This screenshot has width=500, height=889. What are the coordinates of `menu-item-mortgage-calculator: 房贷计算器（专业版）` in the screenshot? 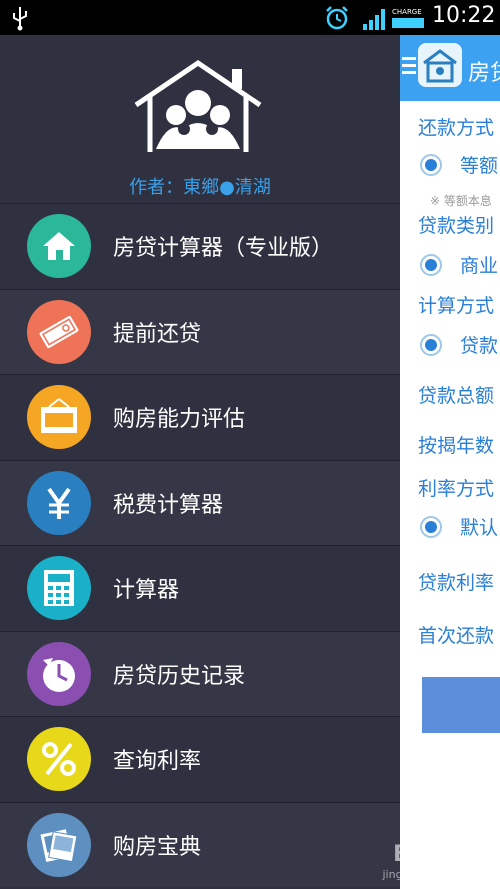 It's located at (200, 246).